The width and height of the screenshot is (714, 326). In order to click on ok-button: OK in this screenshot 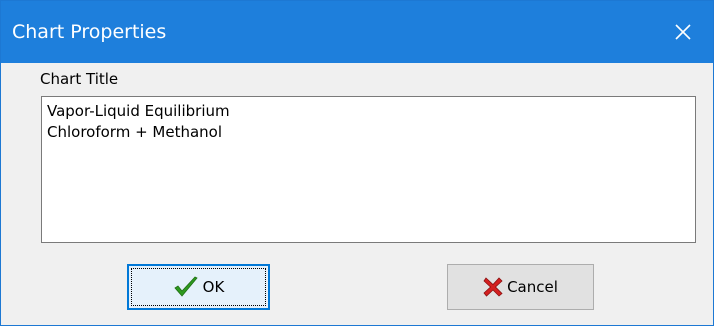, I will do `click(198, 287)`.